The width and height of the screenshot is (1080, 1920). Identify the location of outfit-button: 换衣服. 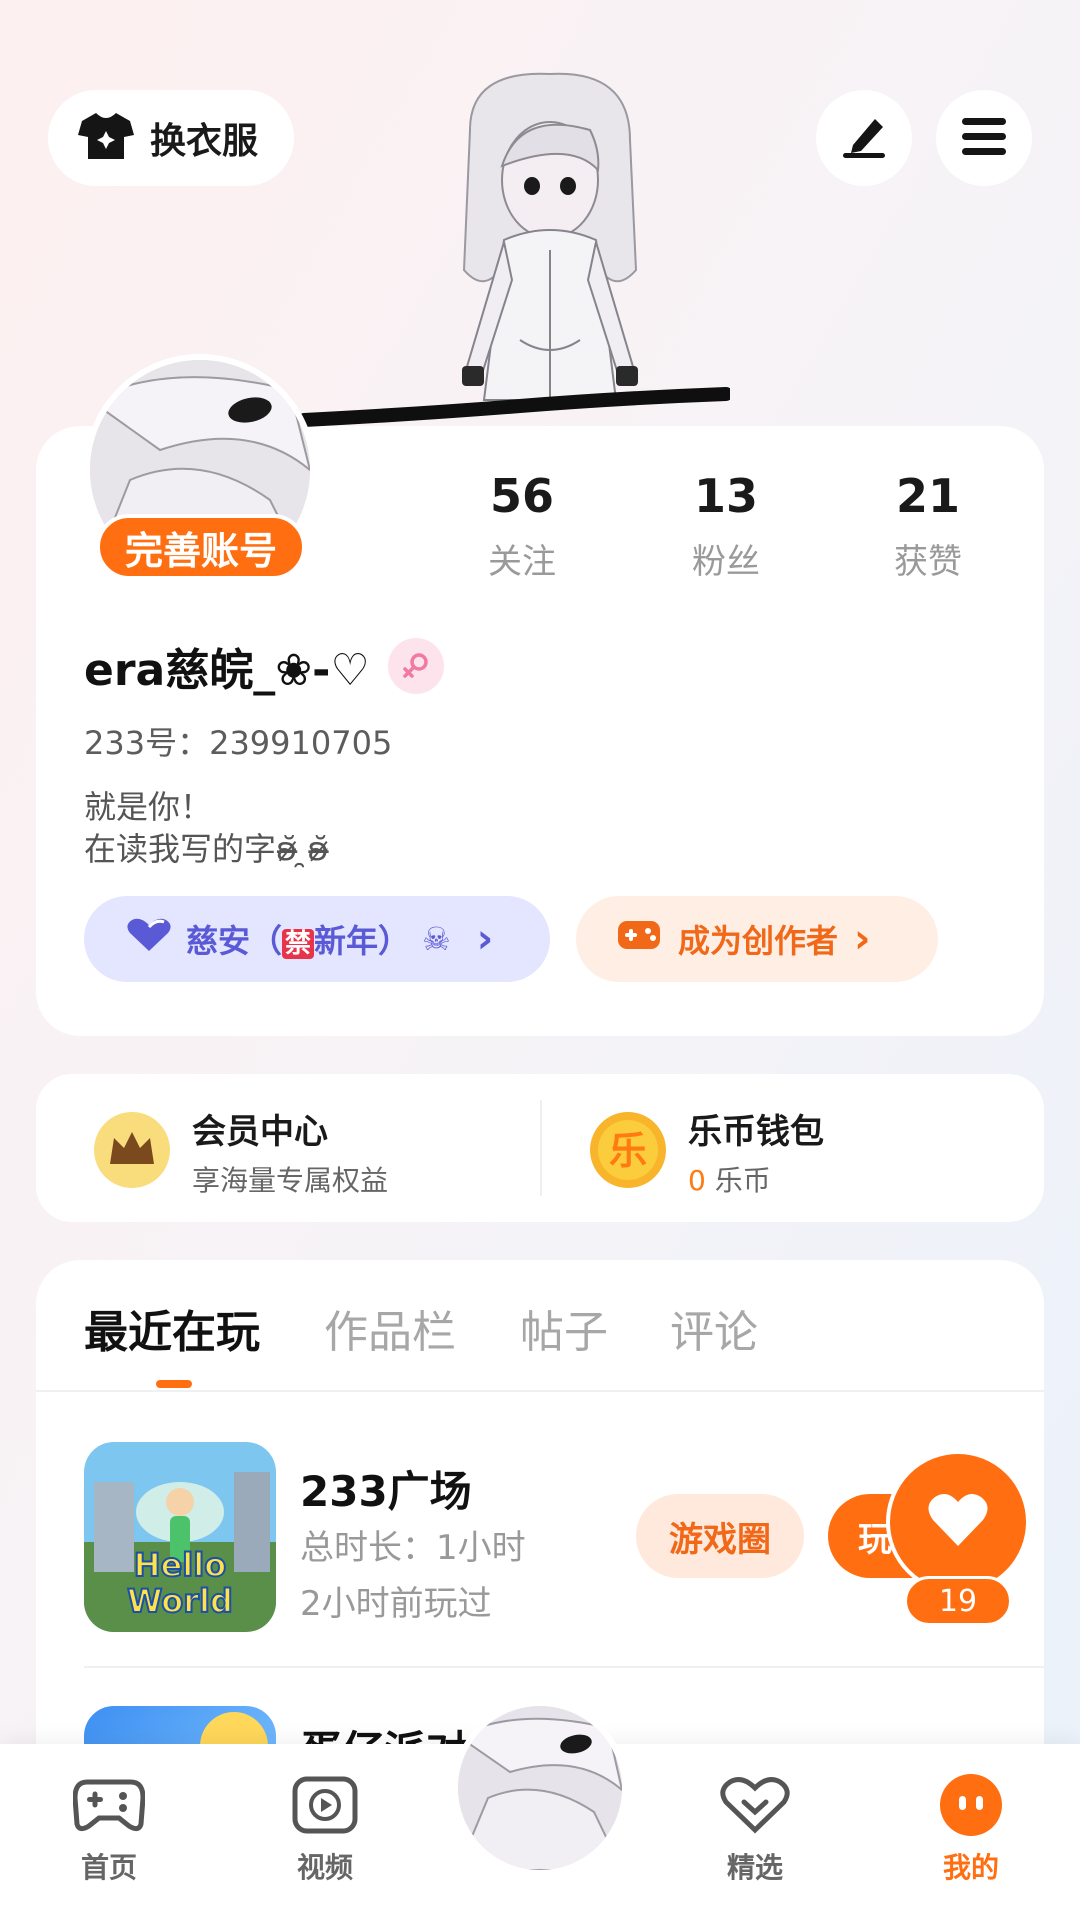
(171, 138).